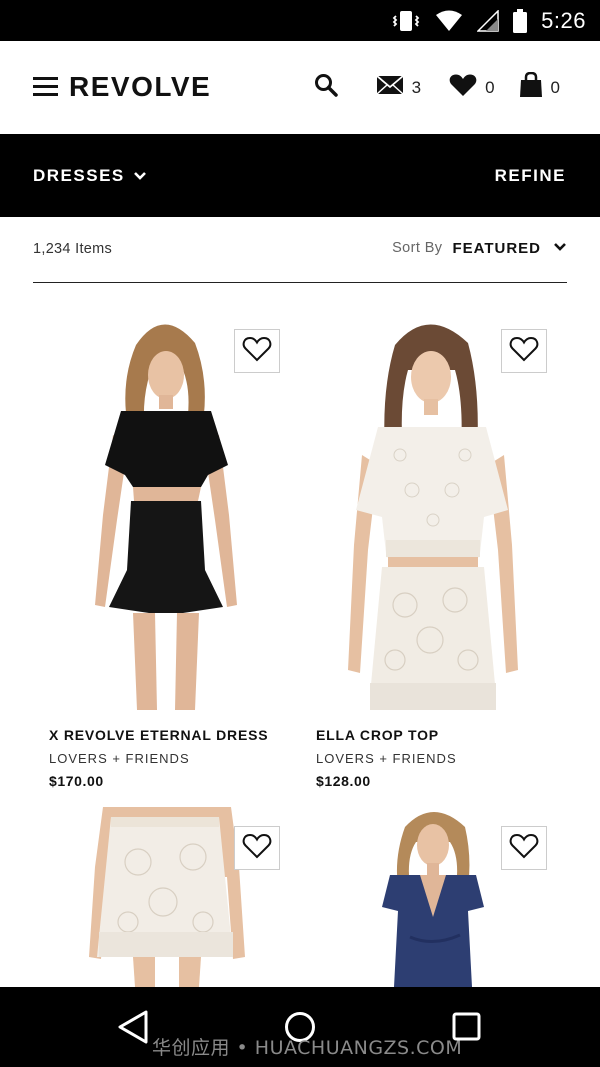  Describe the element at coordinates (300, 175) in the screenshot. I see `category-bar: DRESSES REFINE` at that location.